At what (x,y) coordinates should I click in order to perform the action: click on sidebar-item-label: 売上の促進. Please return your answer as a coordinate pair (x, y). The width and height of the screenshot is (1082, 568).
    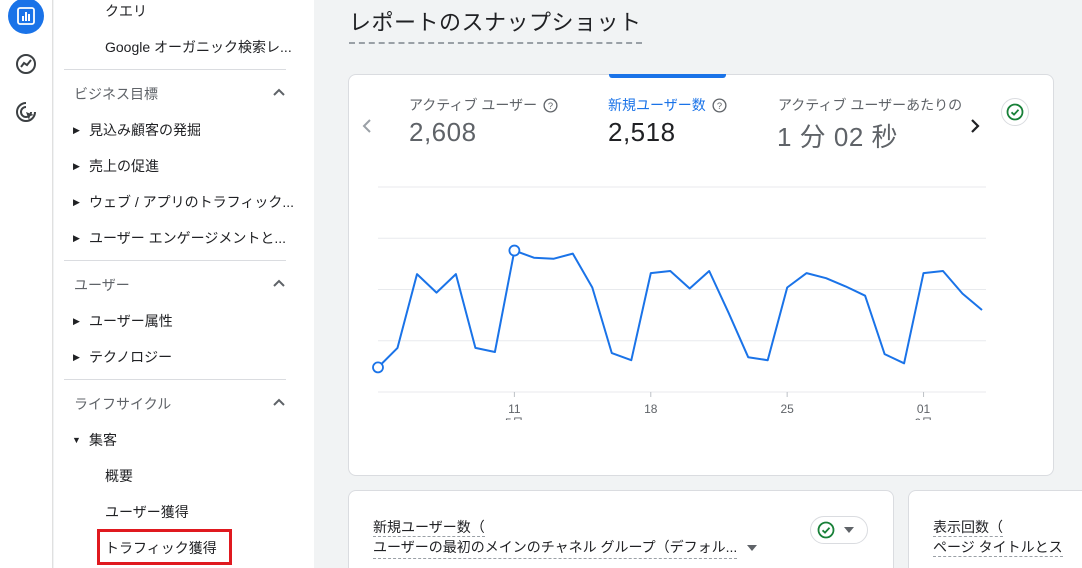
    Looking at the image, I should click on (124, 166).